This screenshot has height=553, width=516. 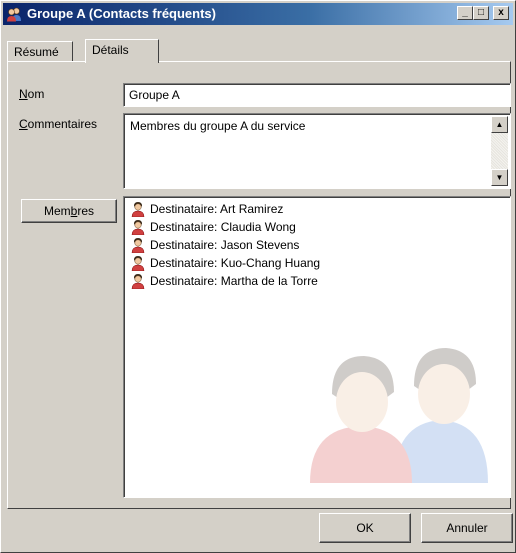 I want to click on close-button: x, so click(x=501, y=13).